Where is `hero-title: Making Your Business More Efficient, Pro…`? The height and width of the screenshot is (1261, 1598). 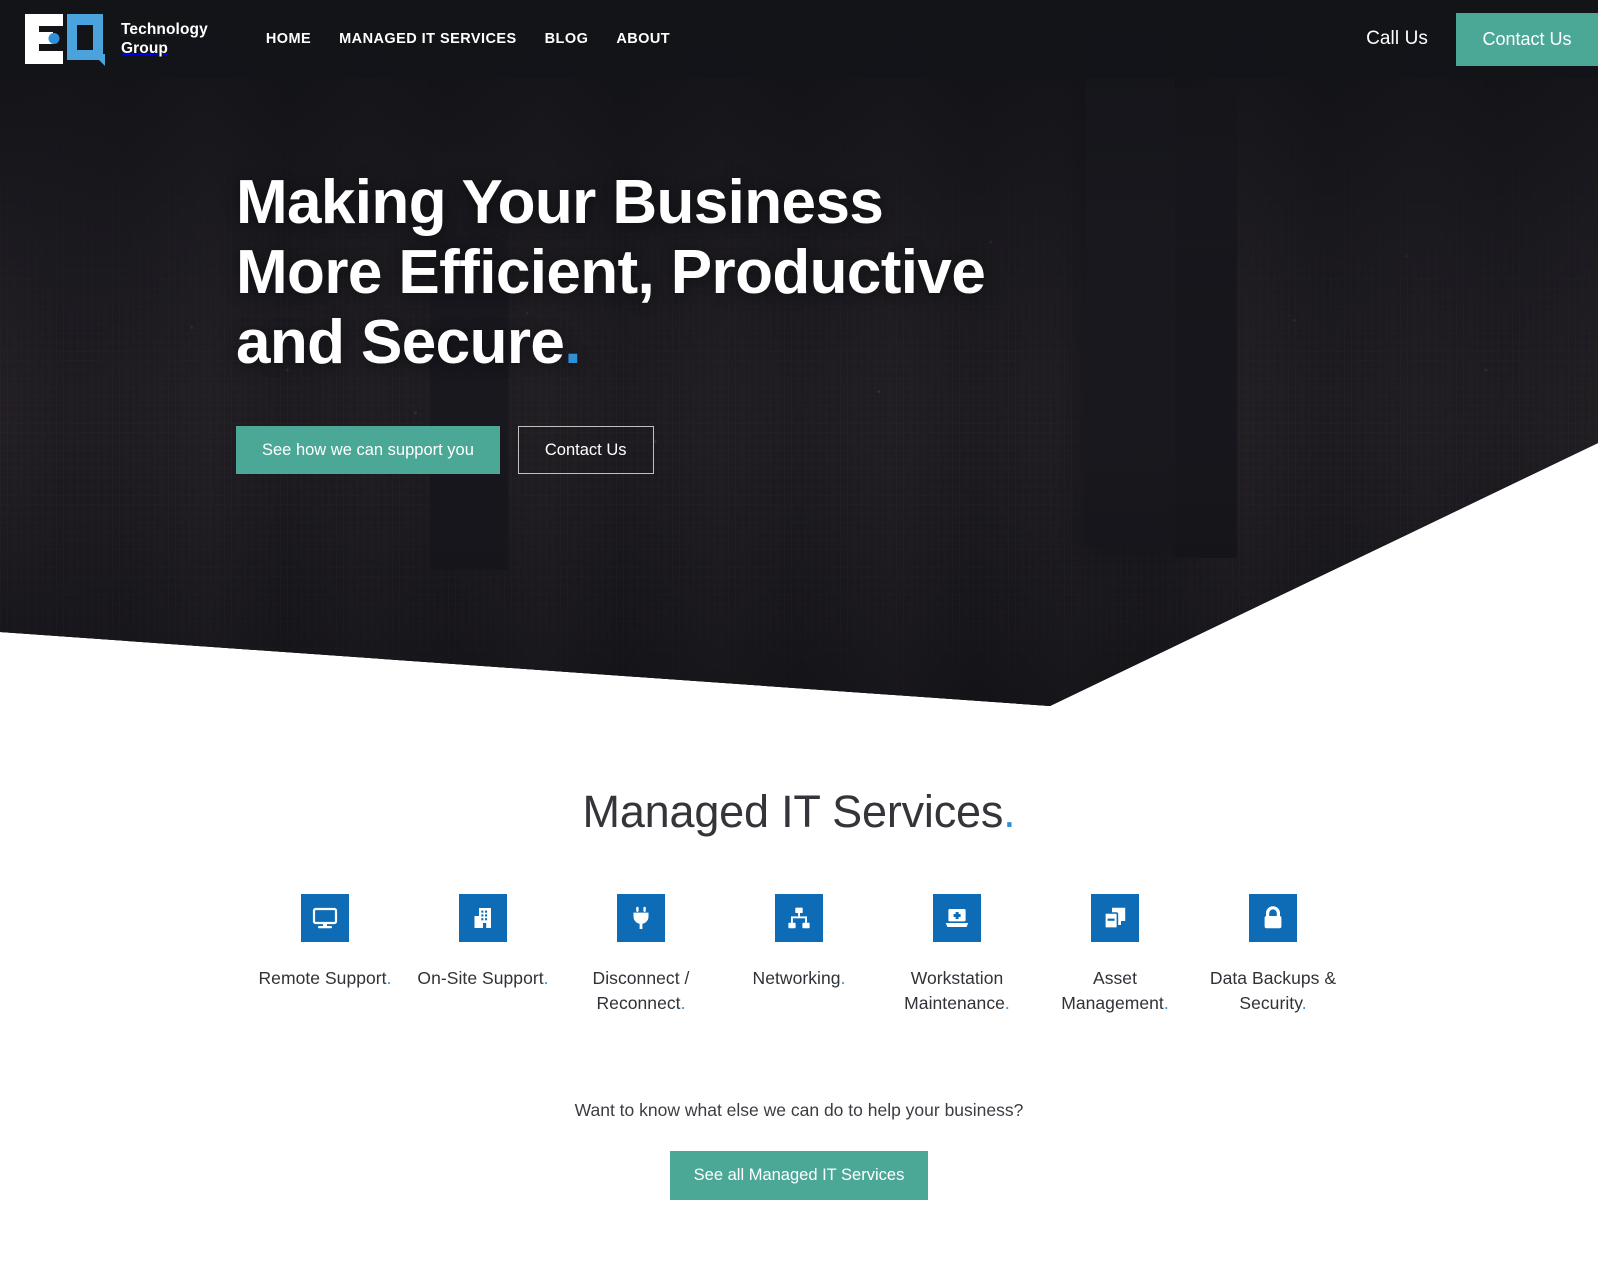 hero-title: Making Your Business More Efficient, Pro… is located at coordinates (611, 273).